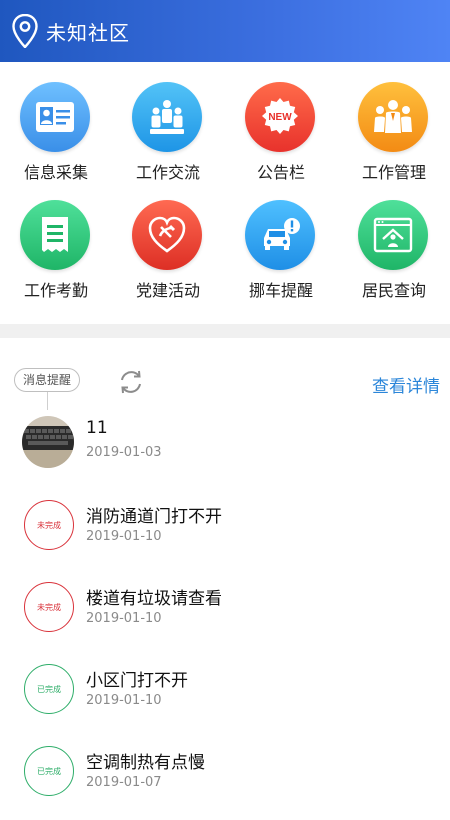 Image resolution: width=450 pixels, height=820 pixels. What do you see at coordinates (167, 290) in the screenshot?
I see `grid-item-label: 党建活动` at bounding box center [167, 290].